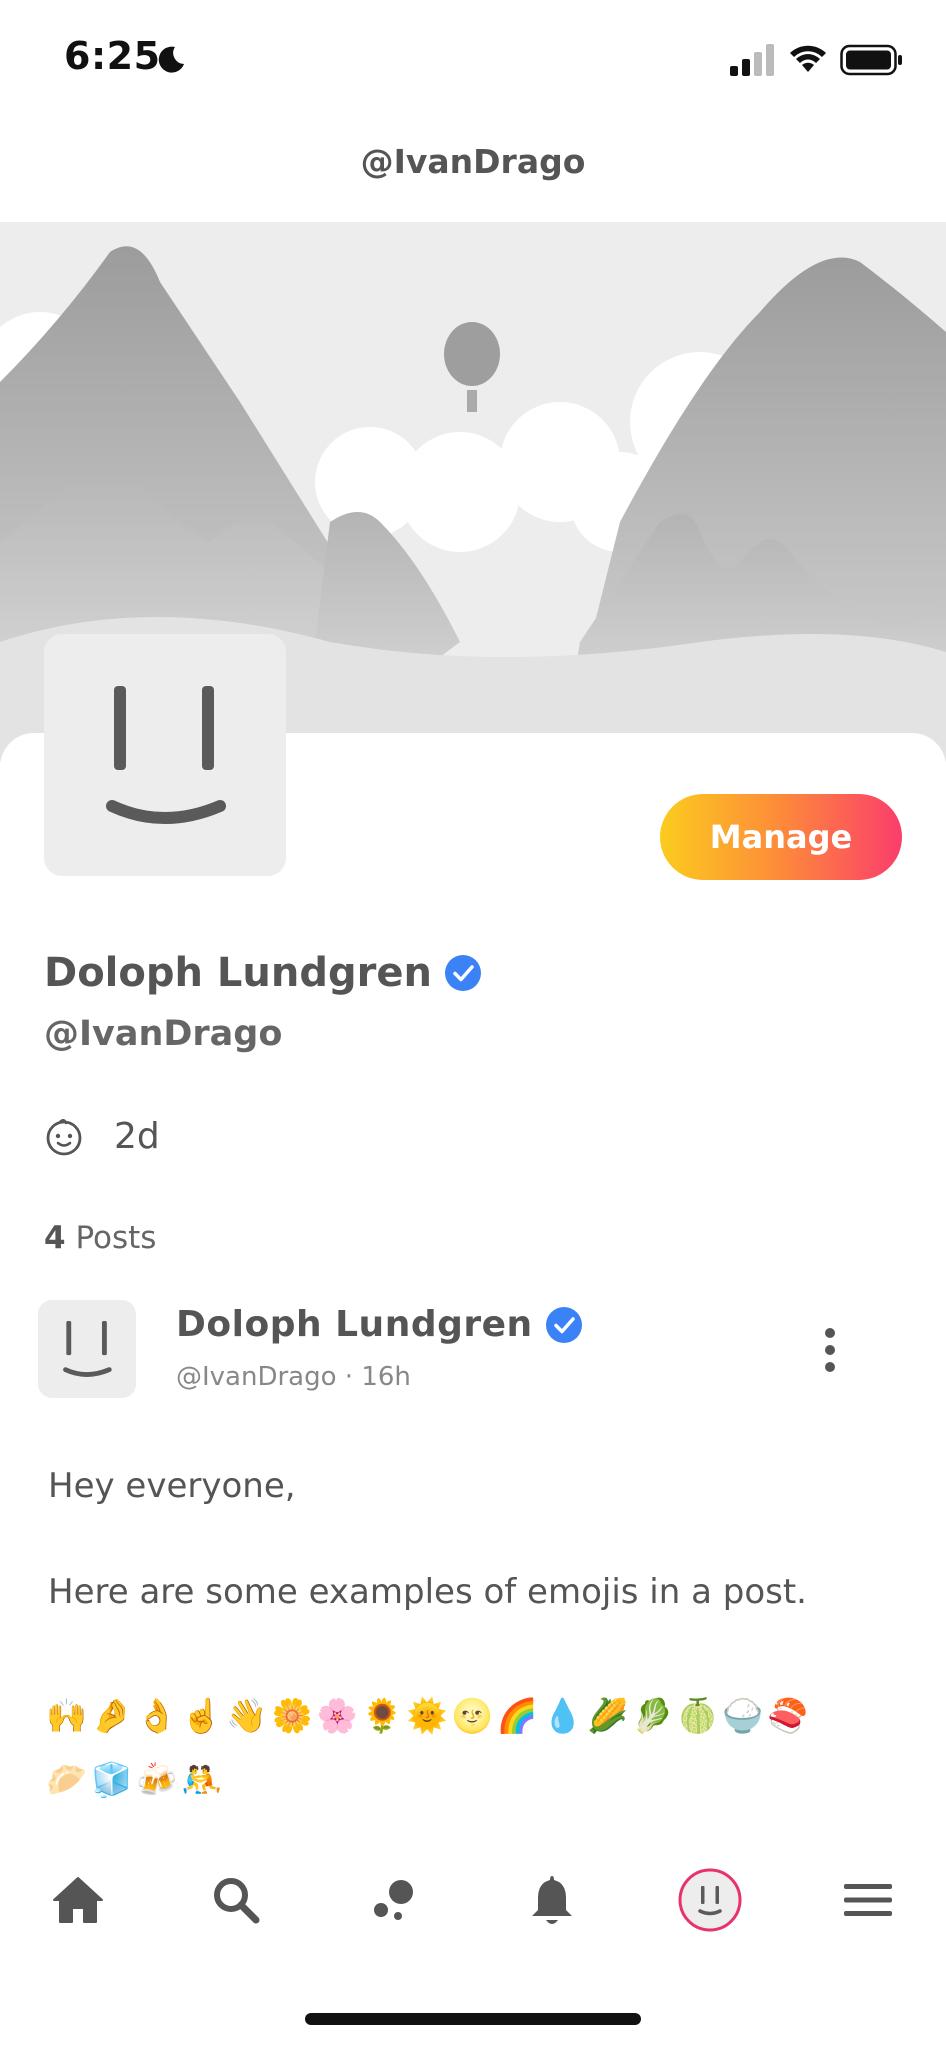 Image resolution: width=946 pixels, height=2048 pixels. I want to click on post-text-line: Hey everyone,, so click(172, 1486).